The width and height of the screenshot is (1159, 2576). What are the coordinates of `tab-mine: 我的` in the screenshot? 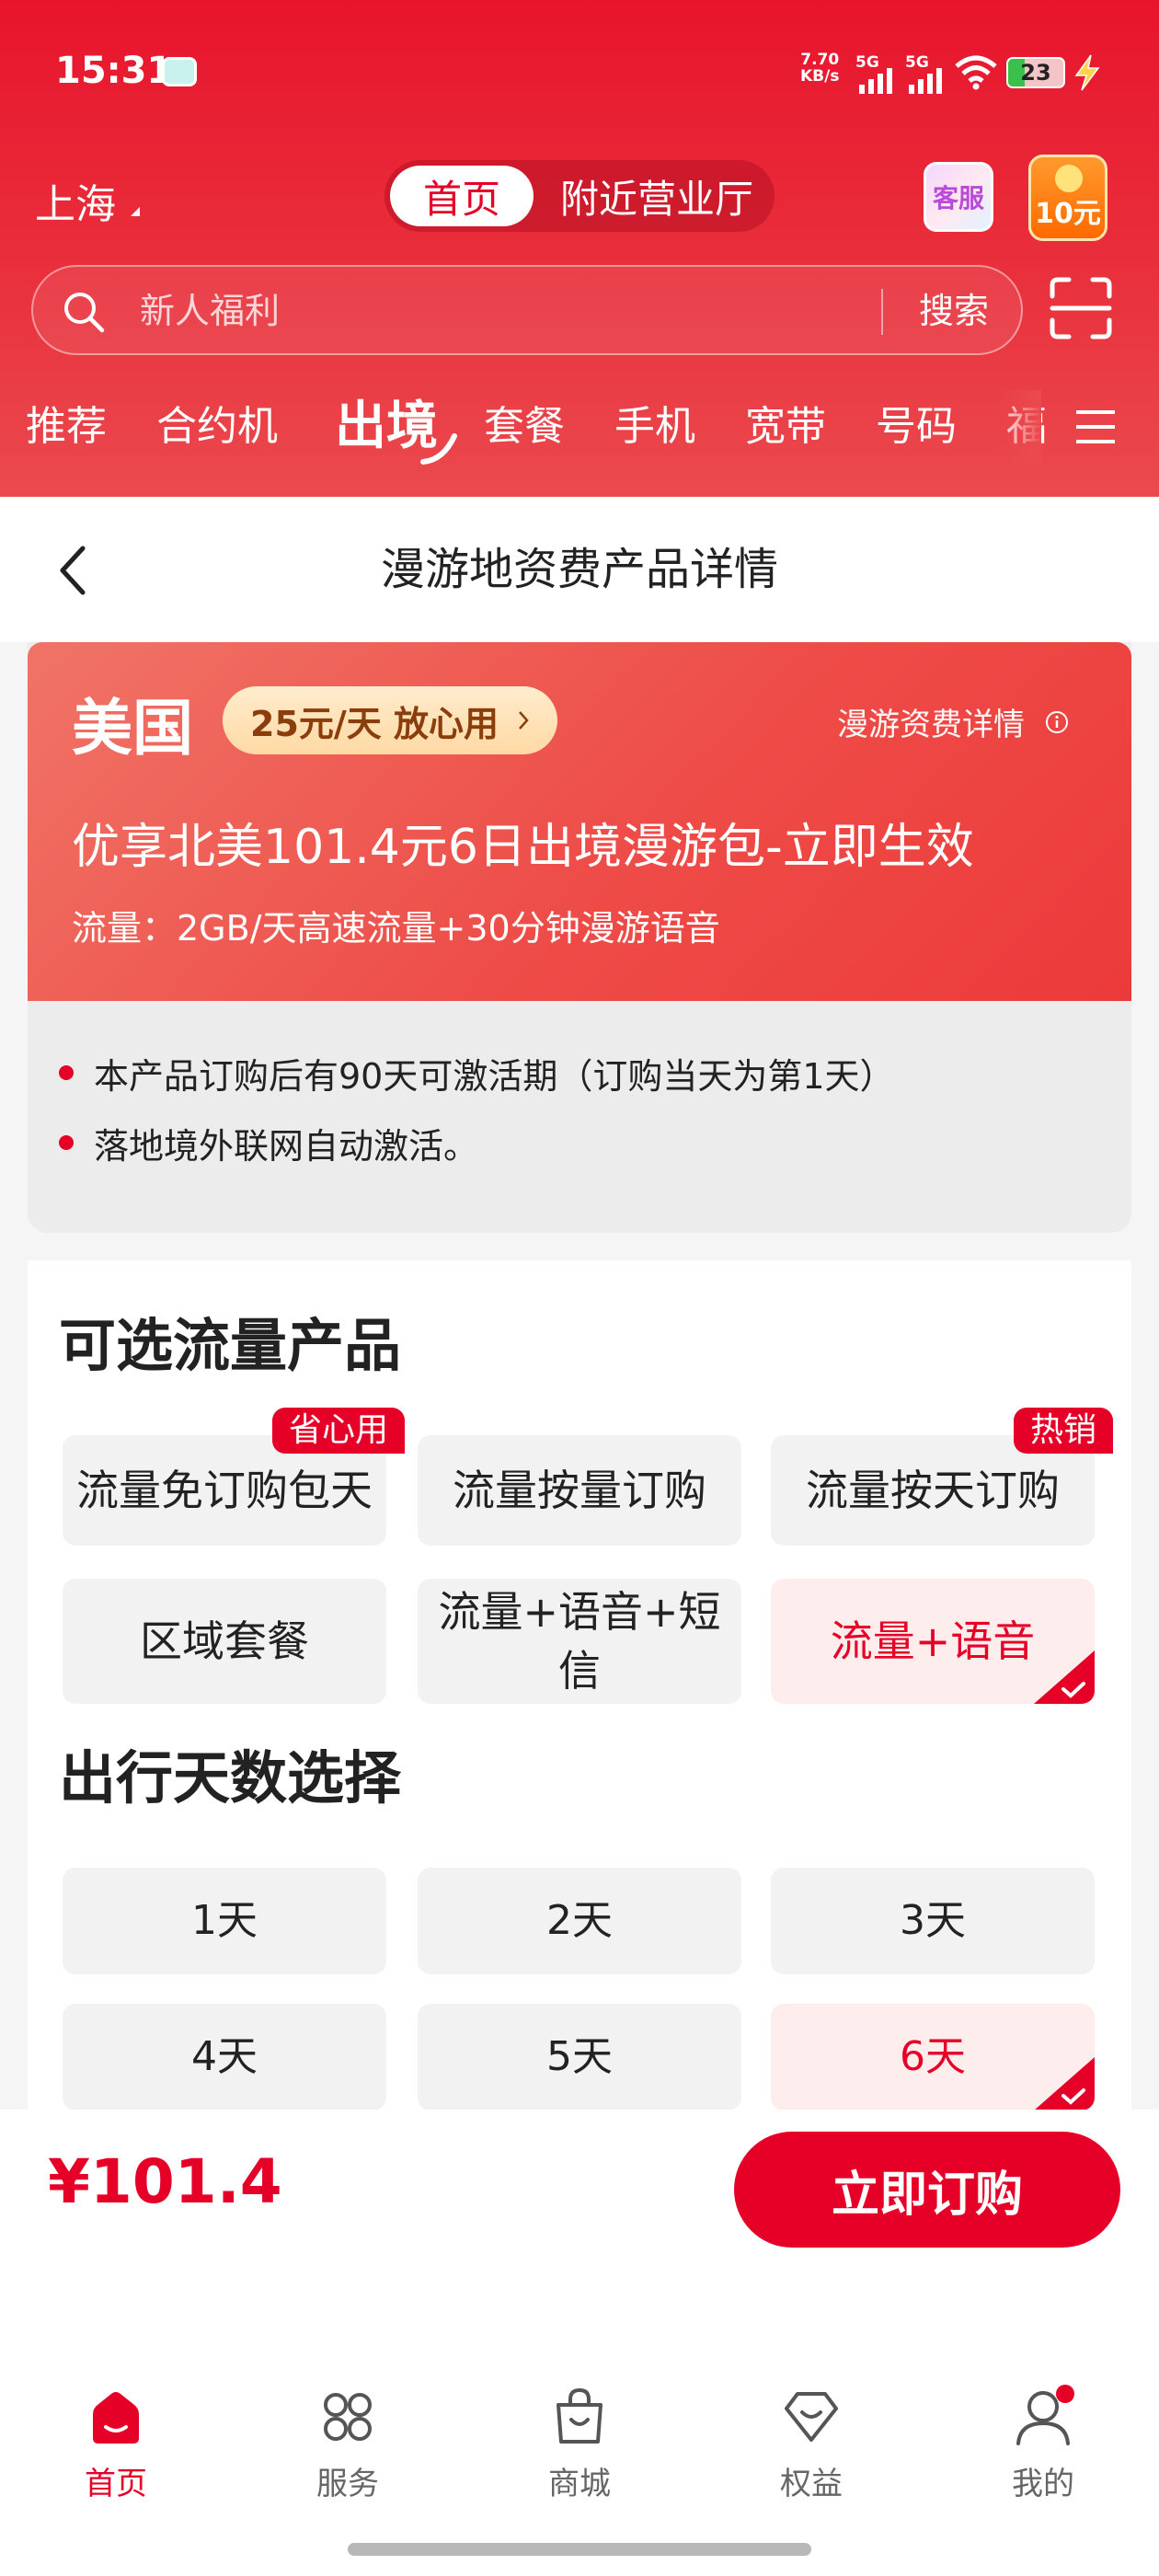 It's located at (1043, 2444).